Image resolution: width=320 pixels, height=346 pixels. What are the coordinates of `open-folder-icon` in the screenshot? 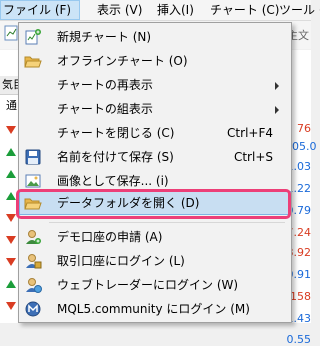 It's located at (33, 62).